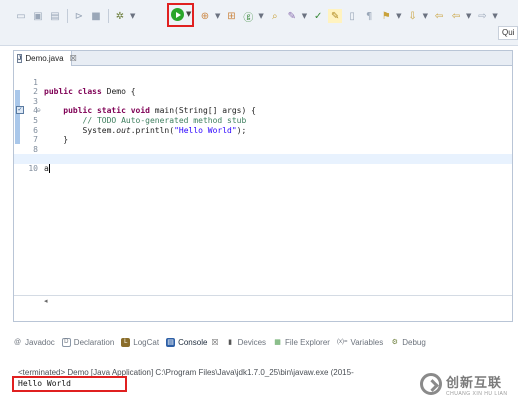  I want to click on code-line: 5 // TODO Auto-generated method stub, so click(140, 120).